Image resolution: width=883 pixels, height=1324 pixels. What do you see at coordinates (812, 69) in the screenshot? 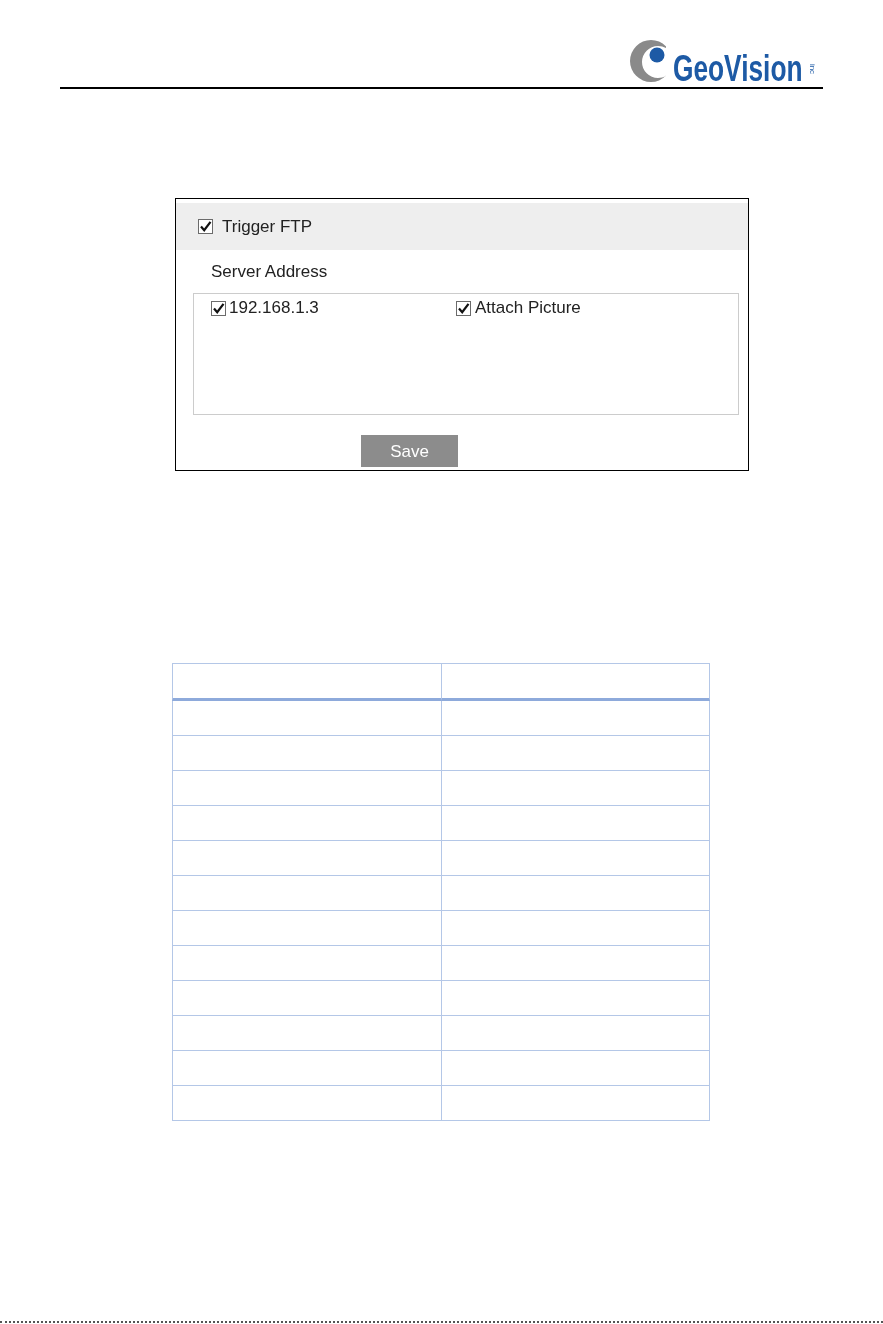
I see `logo-suffix: inc` at bounding box center [812, 69].